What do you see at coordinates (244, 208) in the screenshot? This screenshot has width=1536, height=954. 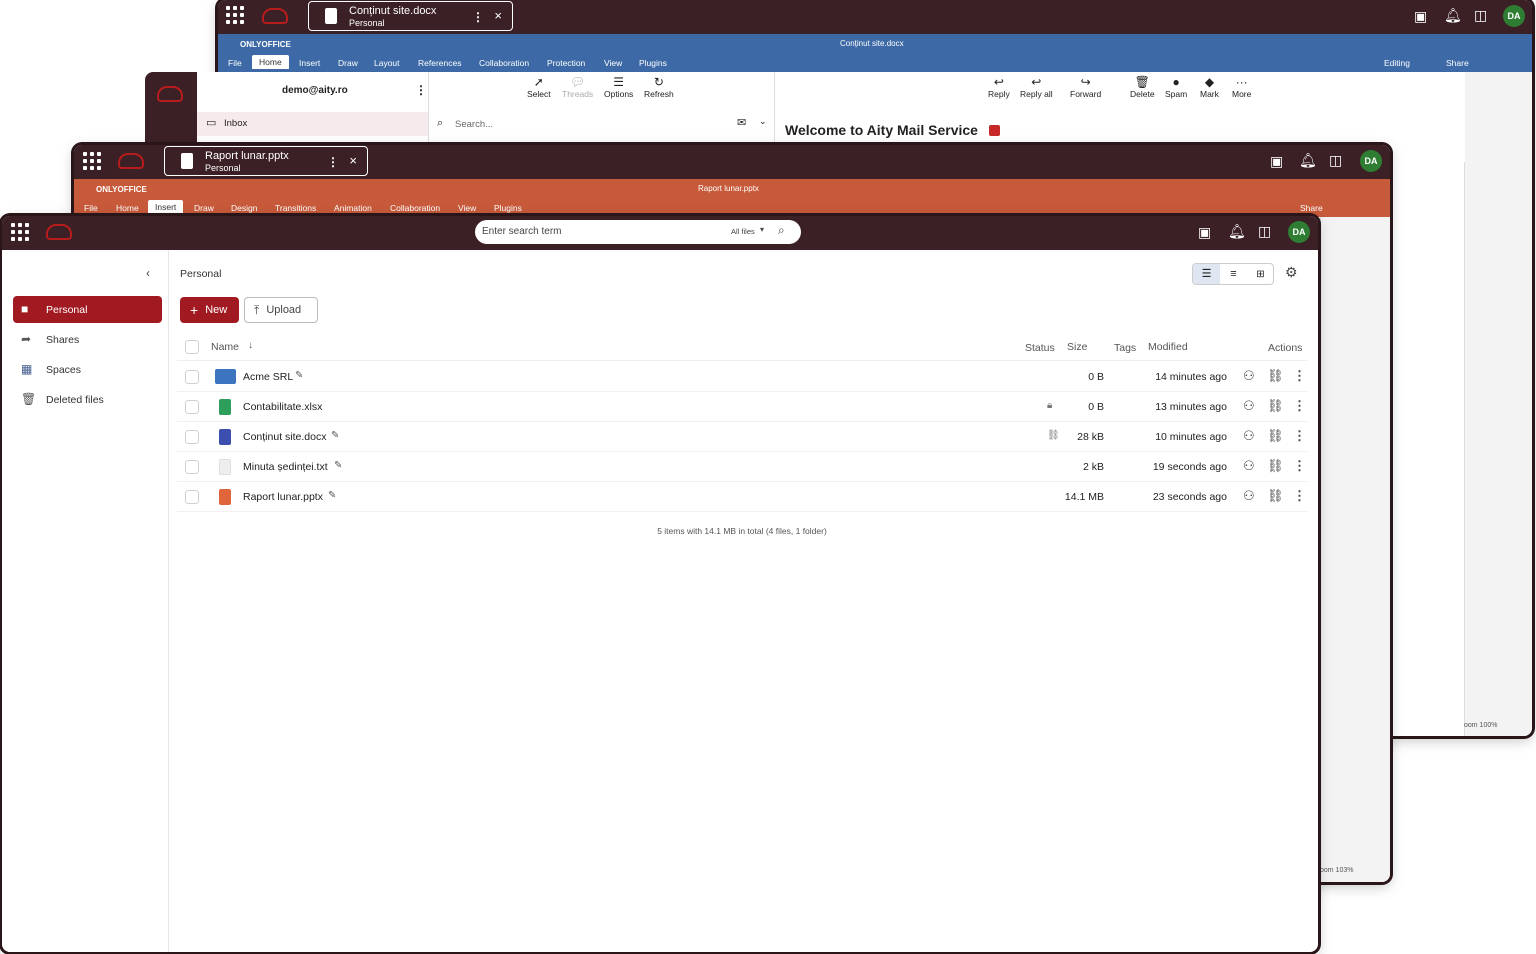 I see `menu-design: Design` at bounding box center [244, 208].